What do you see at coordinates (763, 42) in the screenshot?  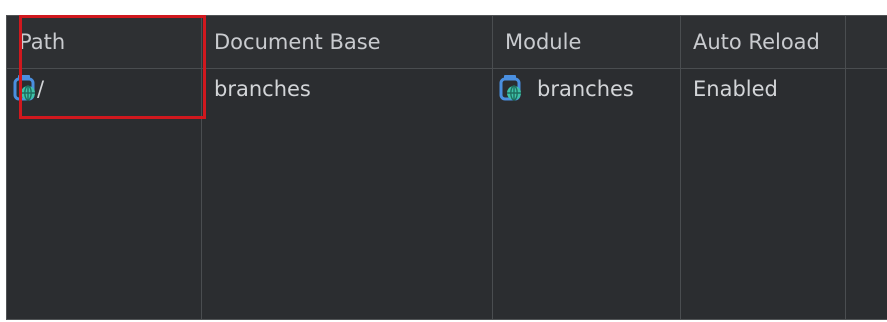 I see `header-auto-reload: Auto Reload` at bounding box center [763, 42].